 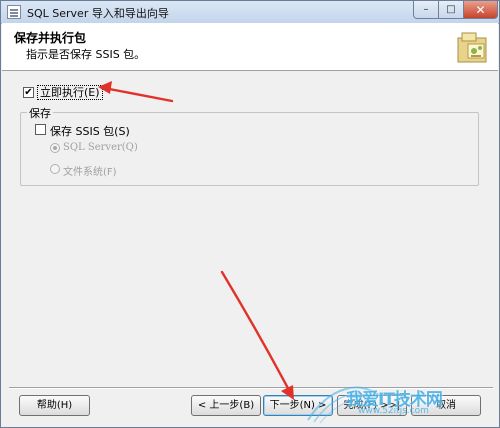 What do you see at coordinates (226, 405) in the screenshot?
I see `back-button: < 上一步(B)` at bounding box center [226, 405].